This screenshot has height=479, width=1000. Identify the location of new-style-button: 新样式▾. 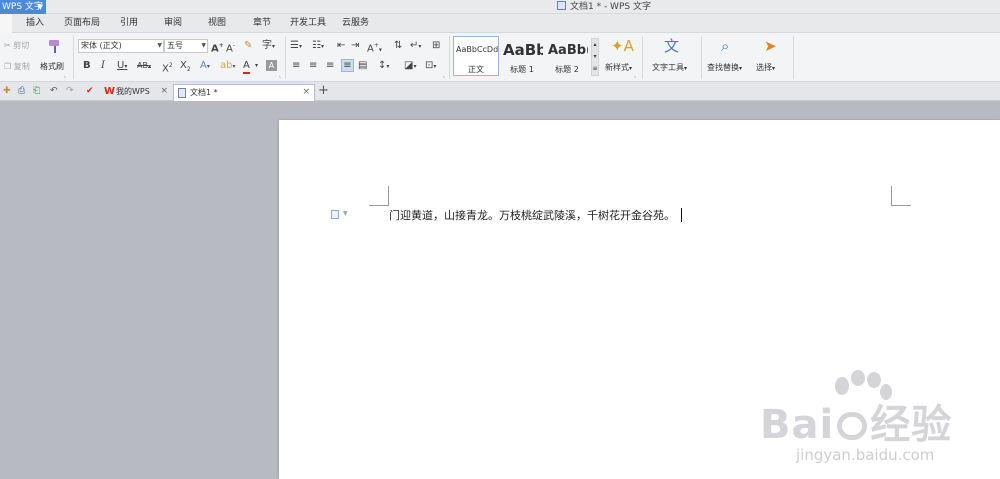
(618, 67).